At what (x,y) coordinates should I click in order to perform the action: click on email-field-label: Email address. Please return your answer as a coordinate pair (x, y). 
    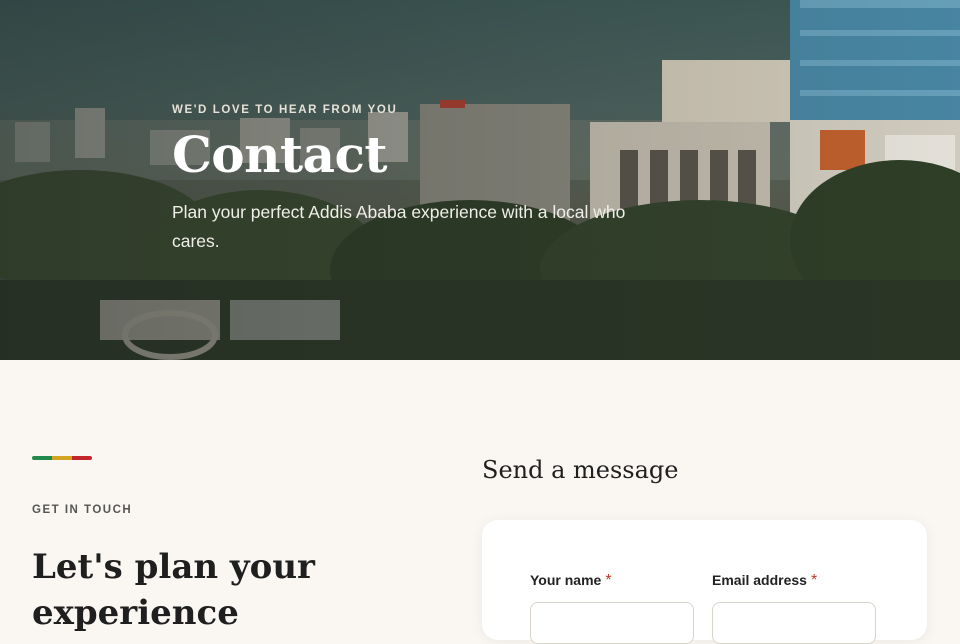
    Looking at the image, I should click on (759, 580).